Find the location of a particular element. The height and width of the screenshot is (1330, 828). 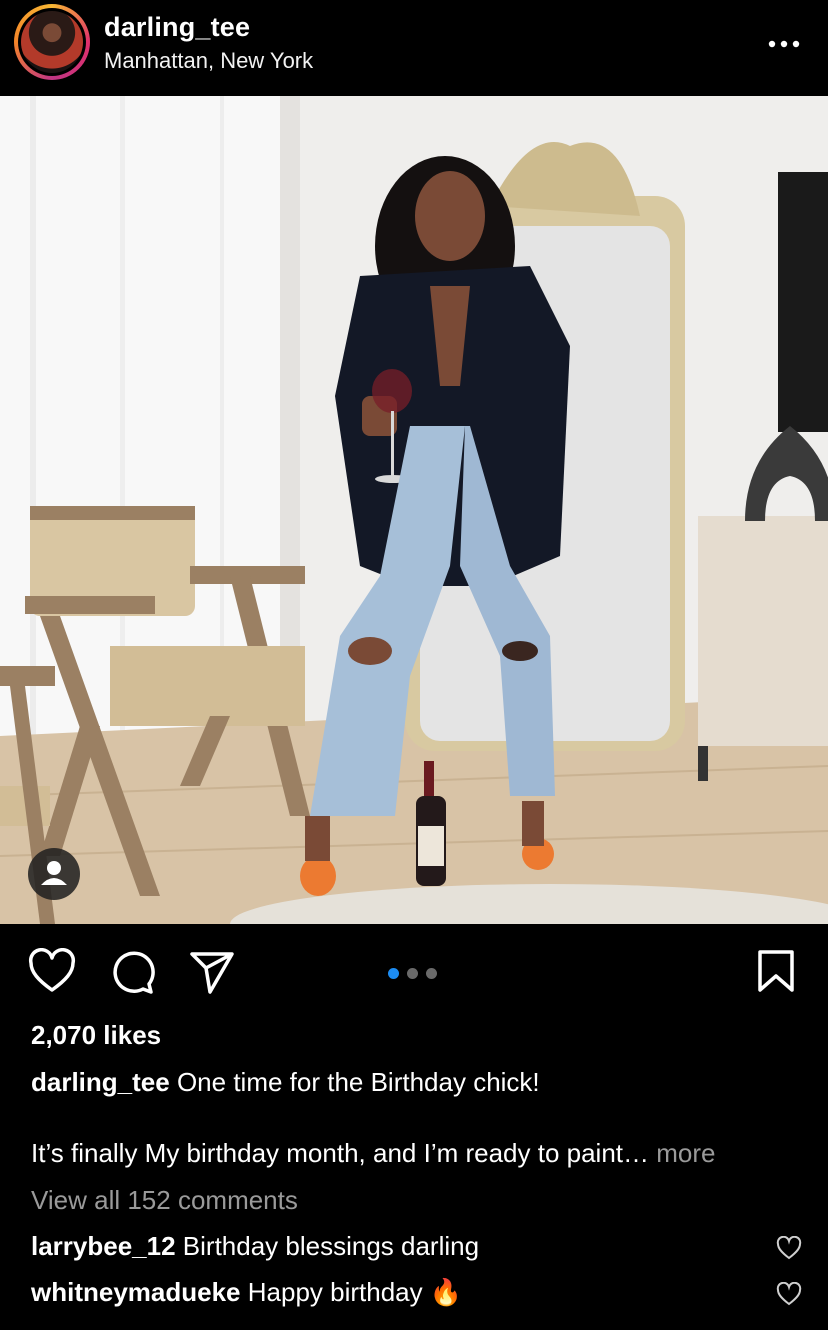

avatar-photo is located at coordinates (52, 42).